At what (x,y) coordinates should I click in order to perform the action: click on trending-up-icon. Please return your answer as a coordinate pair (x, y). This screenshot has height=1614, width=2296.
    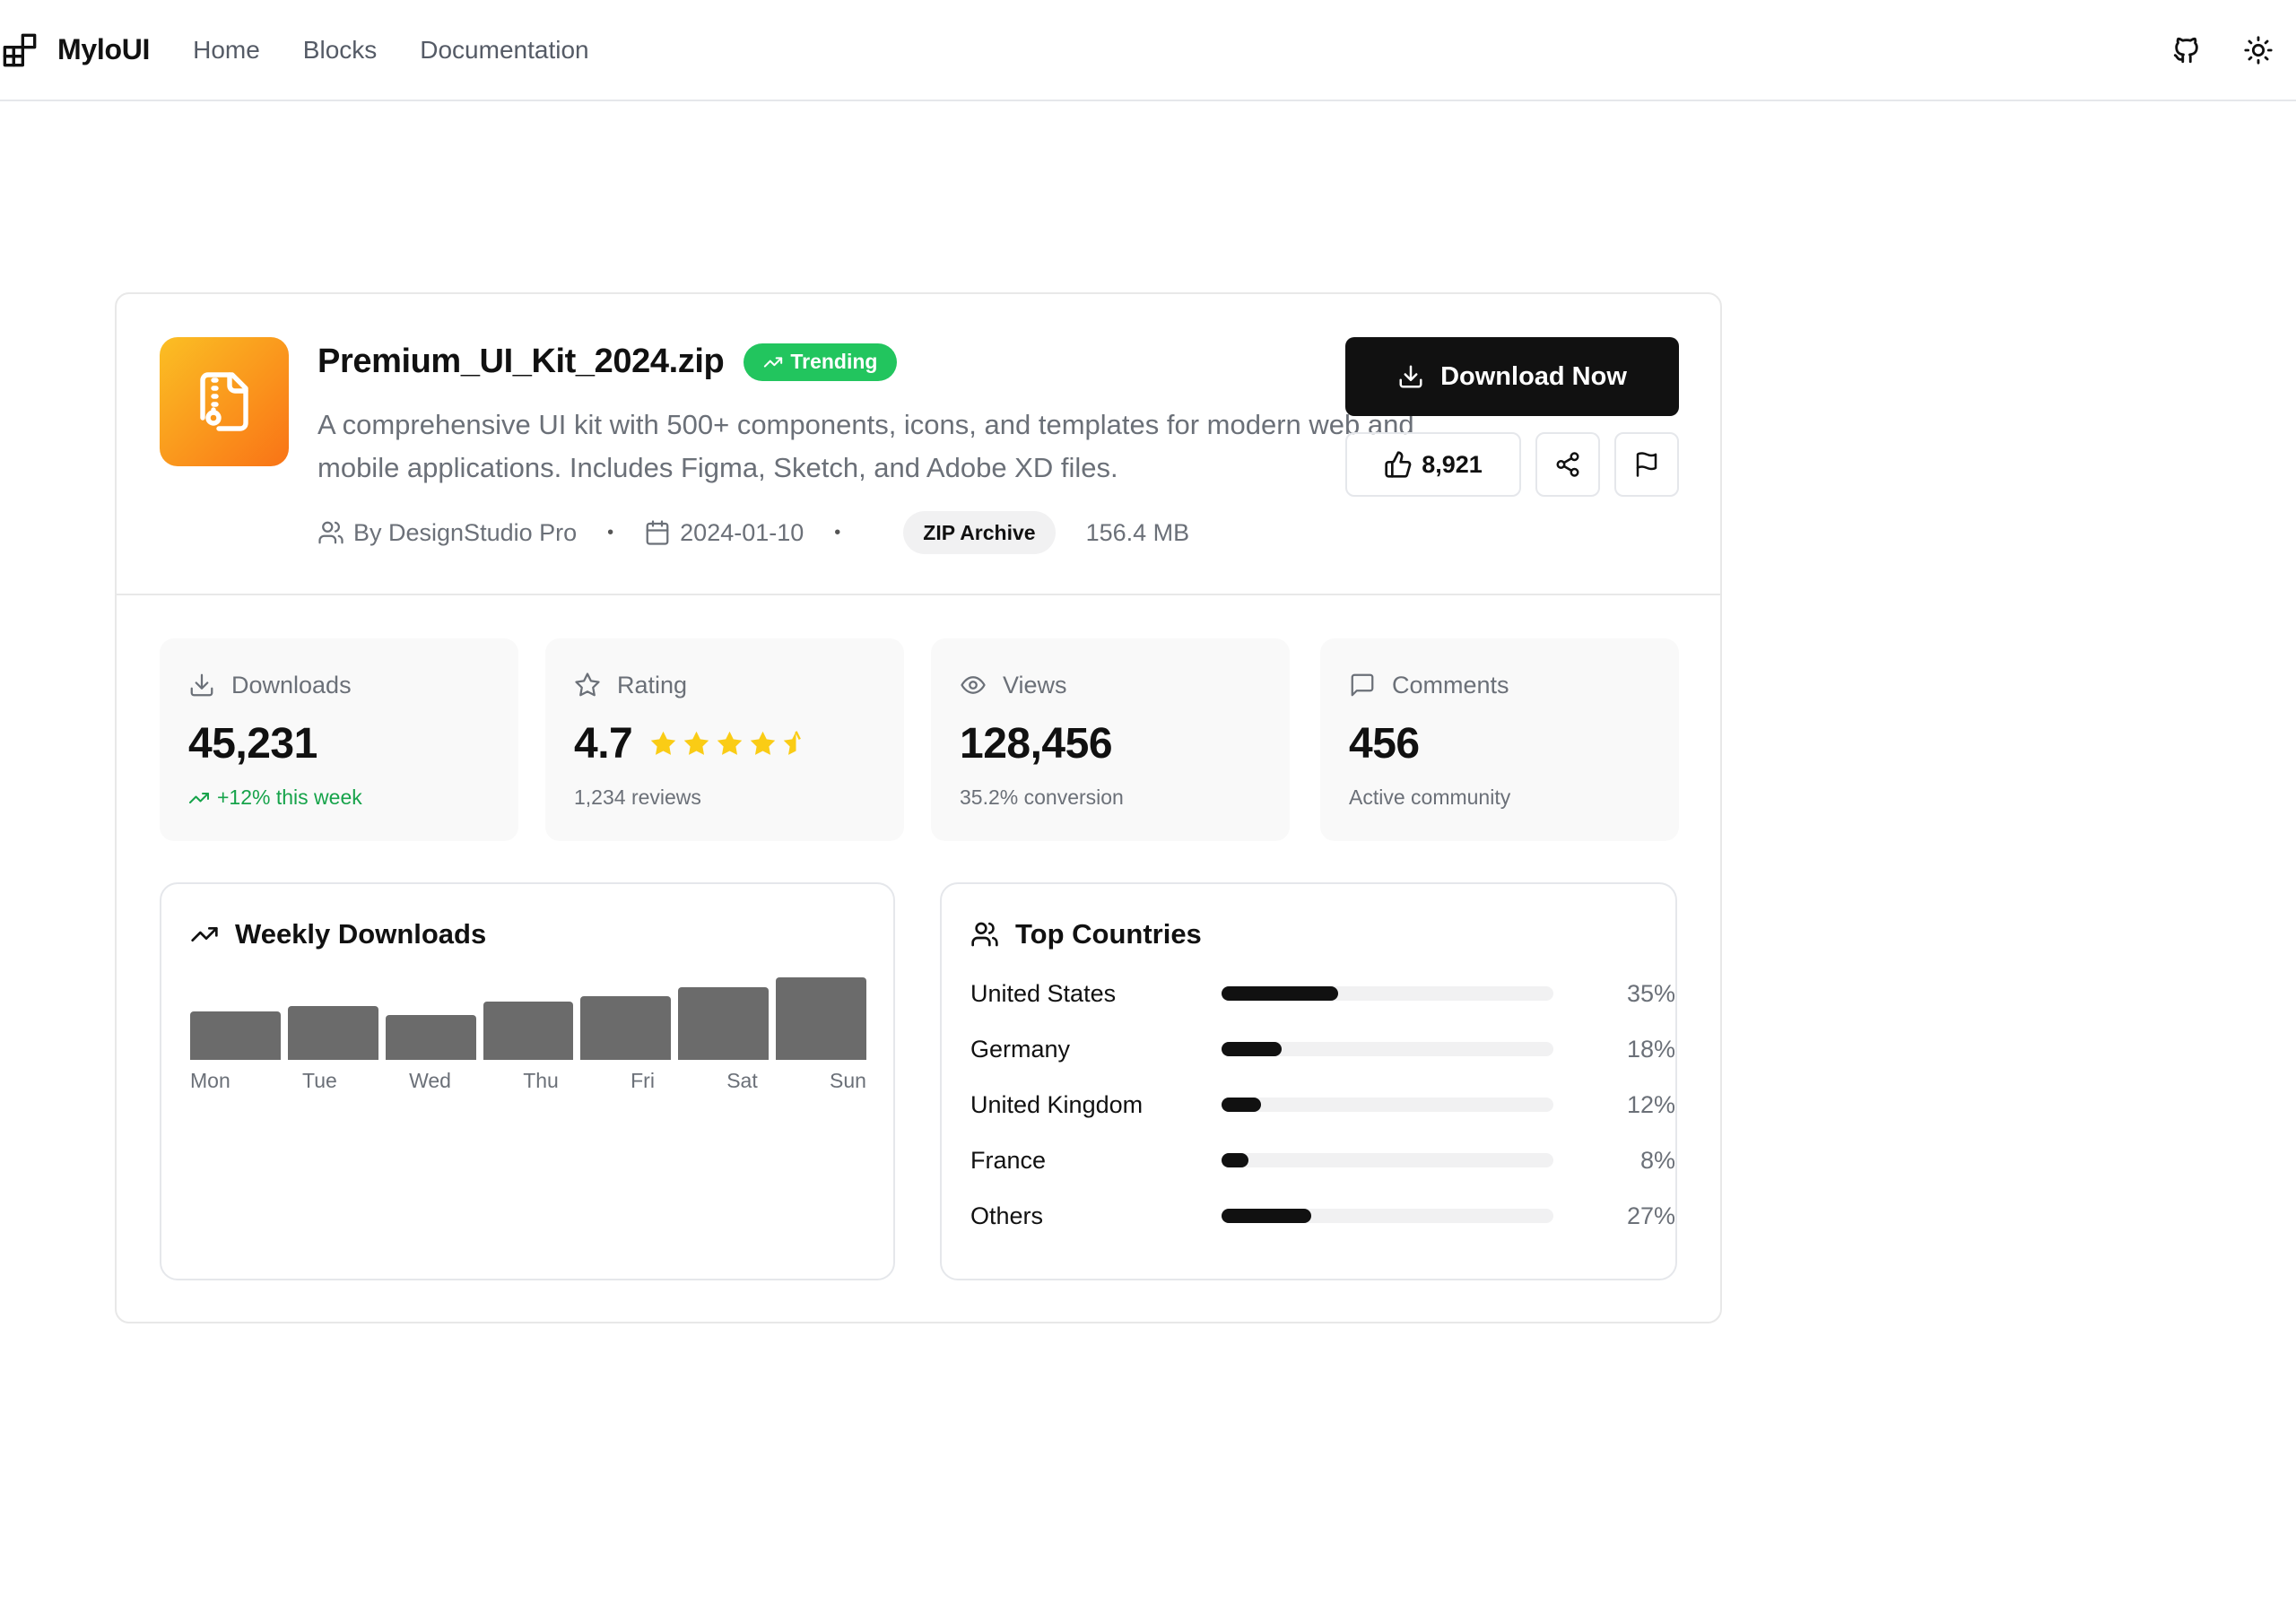
    Looking at the image, I should click on (199, 797).